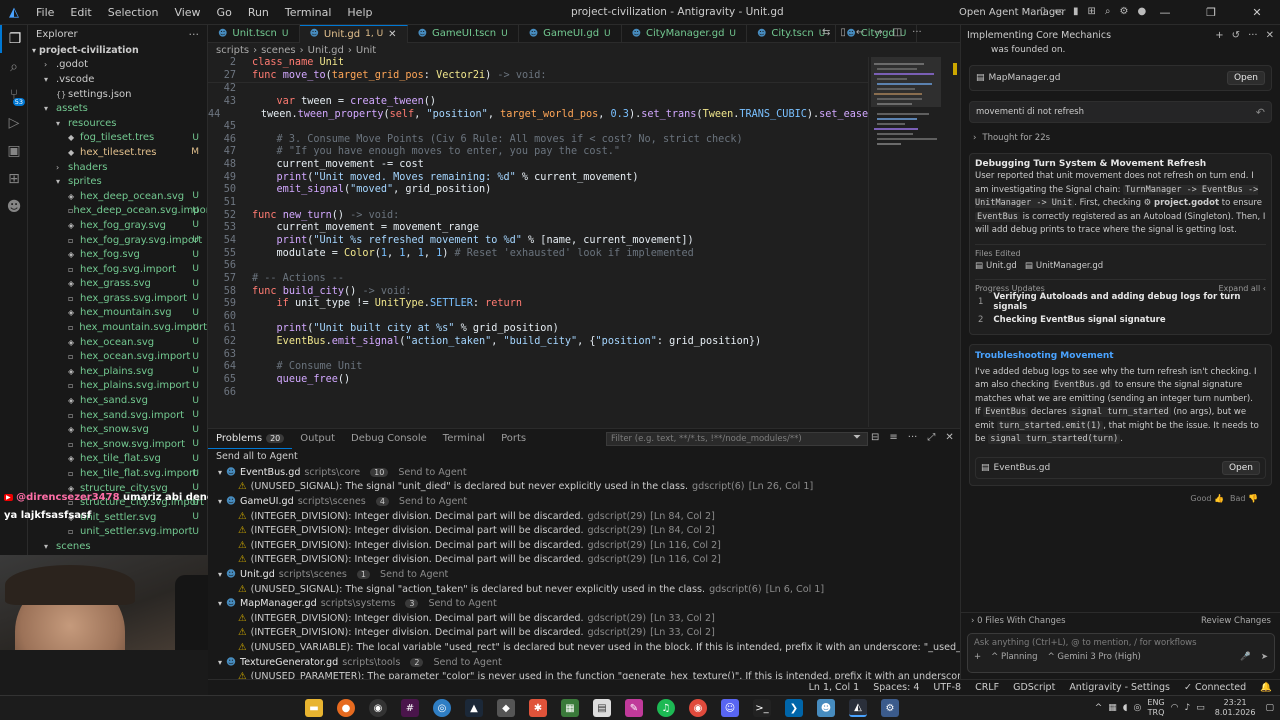  What do you see at coordinates (410, 708) in the screenshot?
I see `slack-taskbar-icon: #` at bounding box center [410, 708].